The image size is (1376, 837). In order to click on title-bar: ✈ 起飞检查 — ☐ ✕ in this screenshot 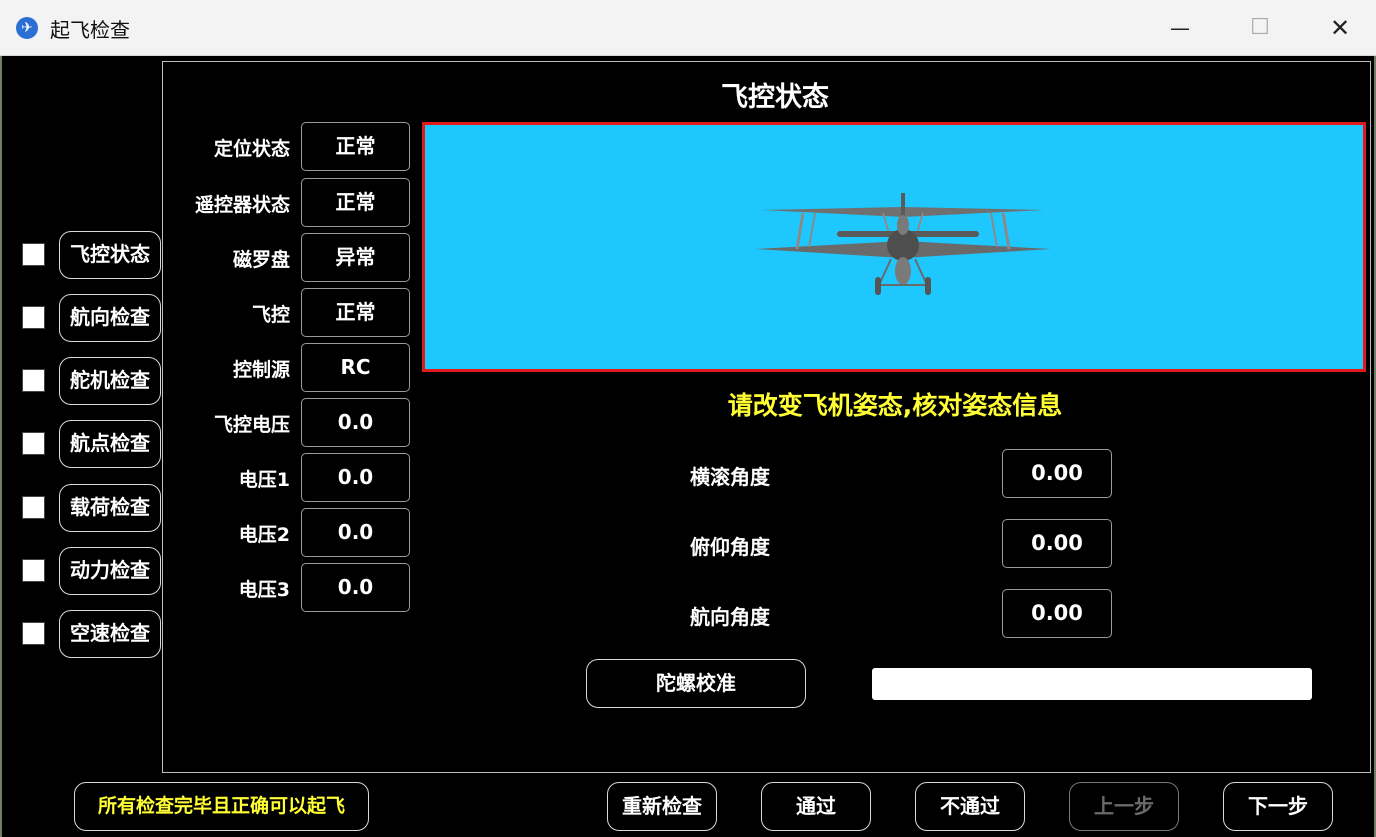, I will do `click(688, 28)`.